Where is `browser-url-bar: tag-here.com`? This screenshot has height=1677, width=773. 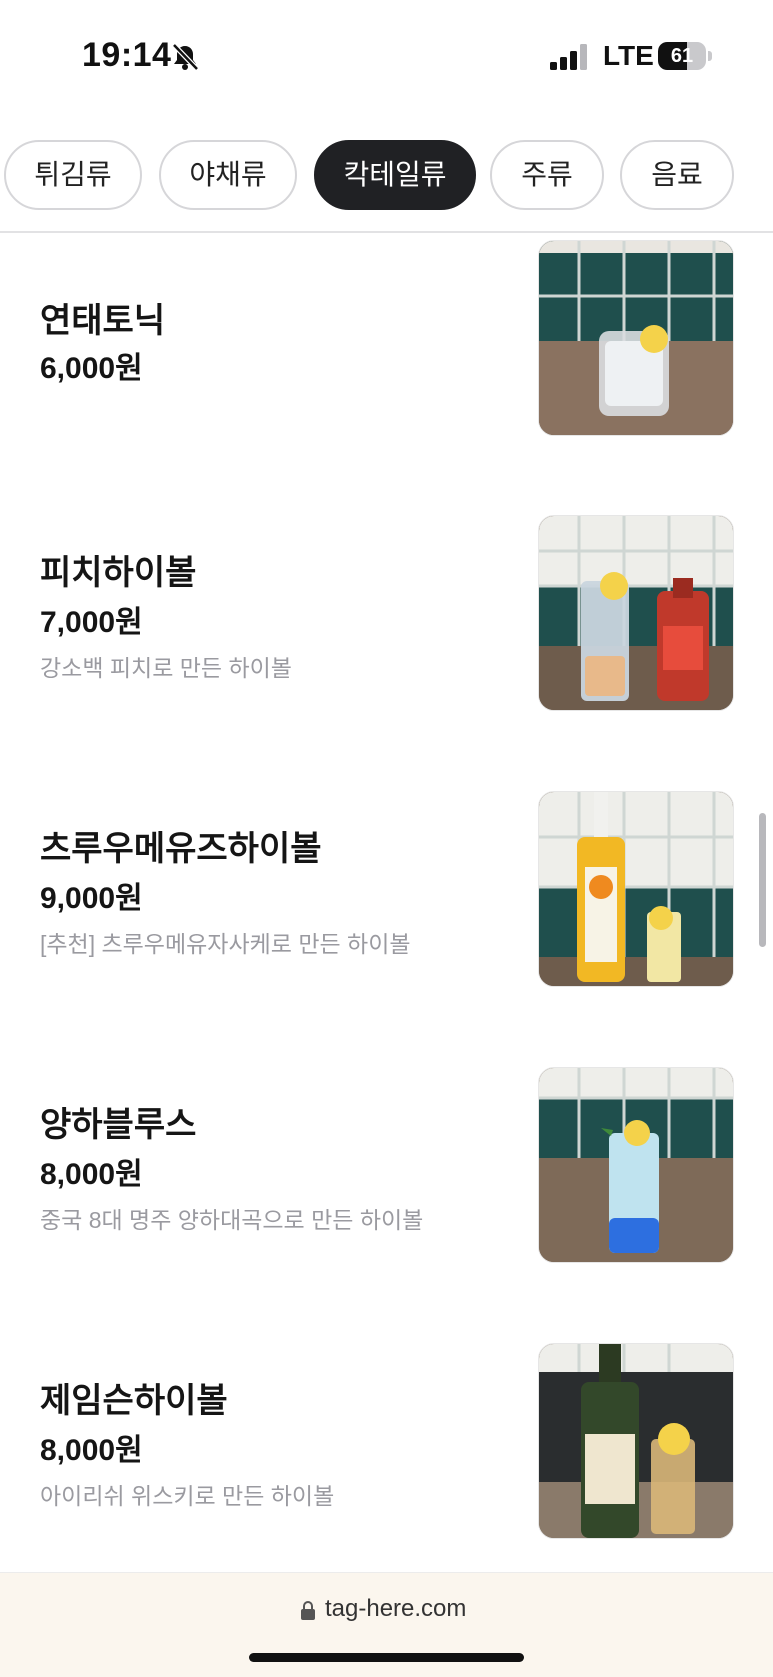
browser-url-bar: tag-here.com is located at coordinates (386, 1624).